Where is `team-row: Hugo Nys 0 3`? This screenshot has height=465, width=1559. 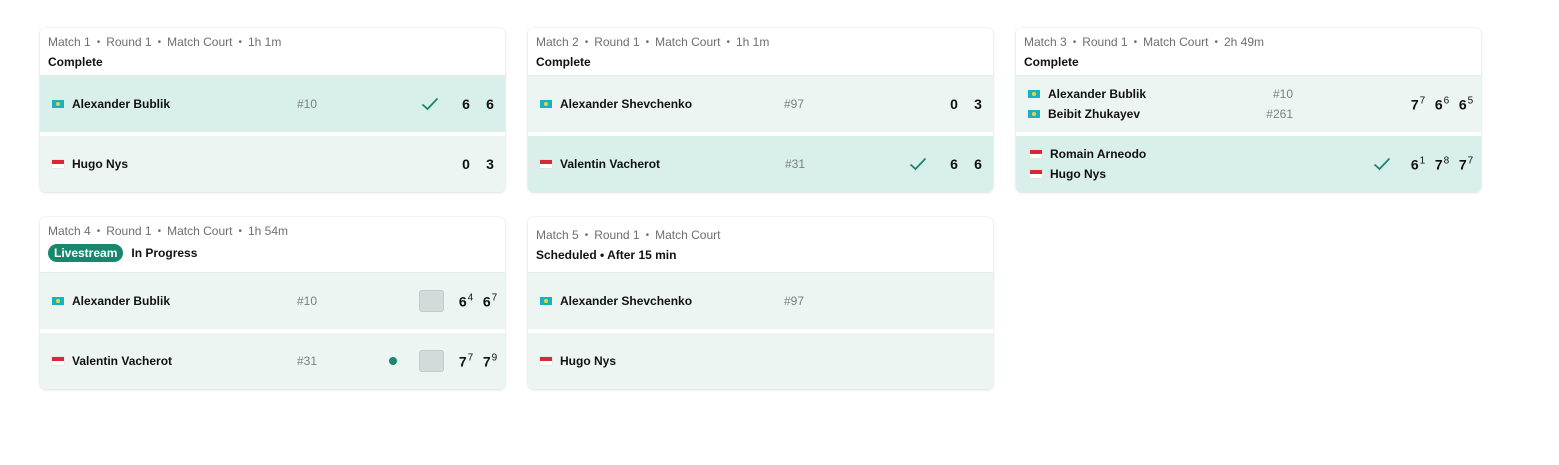 team-row: Hugo Nys 0 3 is located at coordinates (272, 164).